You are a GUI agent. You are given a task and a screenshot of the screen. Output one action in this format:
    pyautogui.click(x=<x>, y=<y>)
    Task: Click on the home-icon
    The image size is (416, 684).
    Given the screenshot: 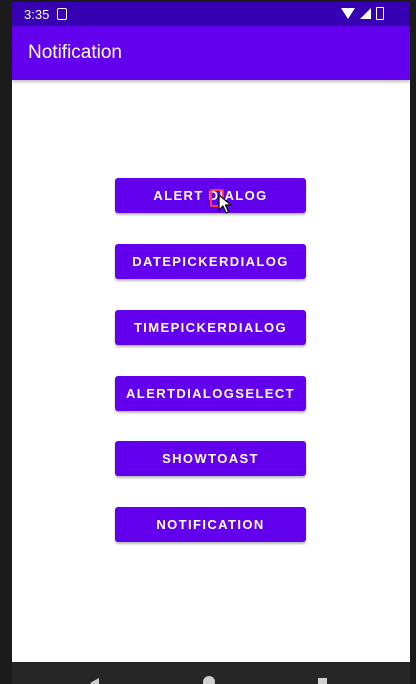 What is the action you would take?
    pyautogui.click(x=209, y=680)
    